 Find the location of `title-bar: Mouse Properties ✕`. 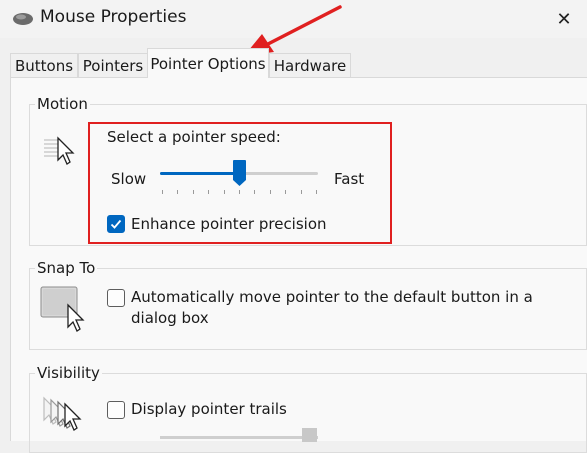

title-bar: Mouse Properties ✕ is located at coordinates (293, 19).